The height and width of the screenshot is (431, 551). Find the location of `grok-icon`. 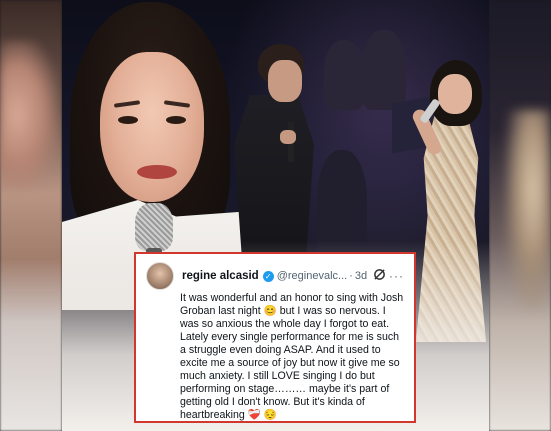

grok-icon is located at coordinates (379, 276).